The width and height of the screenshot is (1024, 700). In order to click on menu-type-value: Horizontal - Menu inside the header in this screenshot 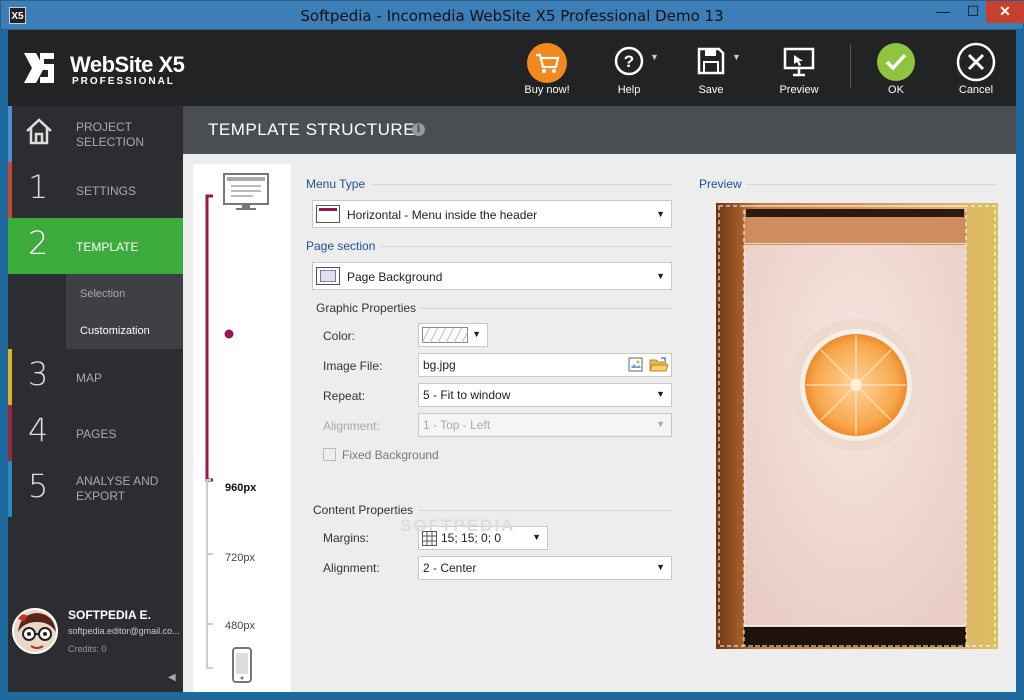, I will do `click(442, 215)`.